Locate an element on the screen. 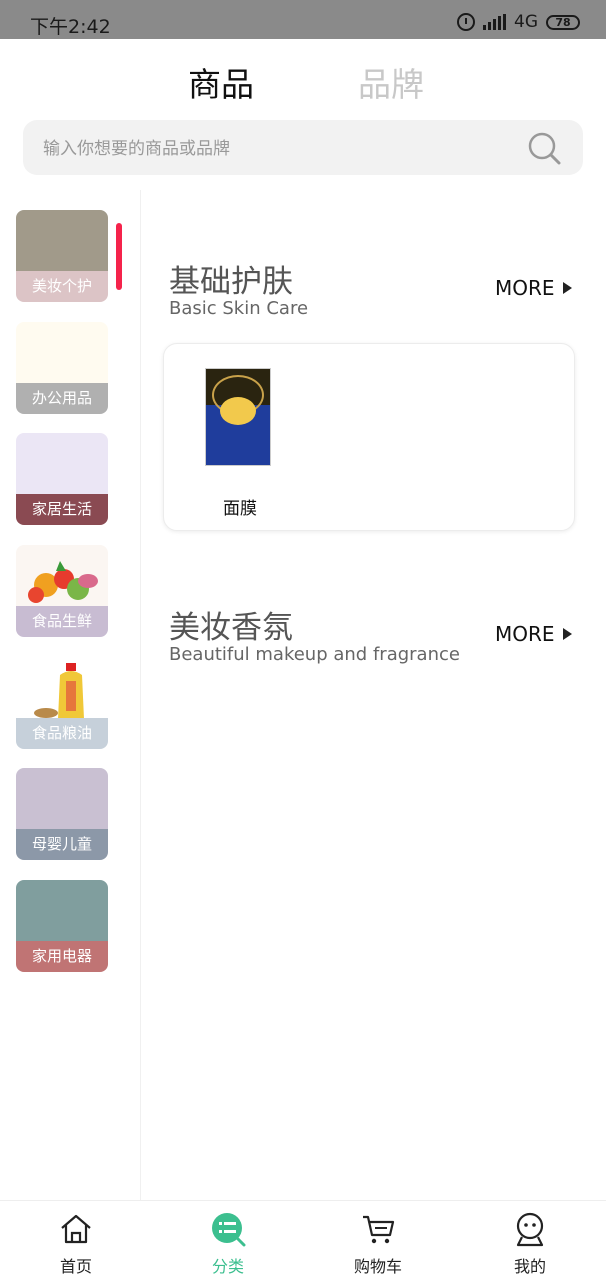 The height and width of the screenshot is (1280, 606). sidebar-item-home-living: 家居生活 is located at coordinates (62, 479).